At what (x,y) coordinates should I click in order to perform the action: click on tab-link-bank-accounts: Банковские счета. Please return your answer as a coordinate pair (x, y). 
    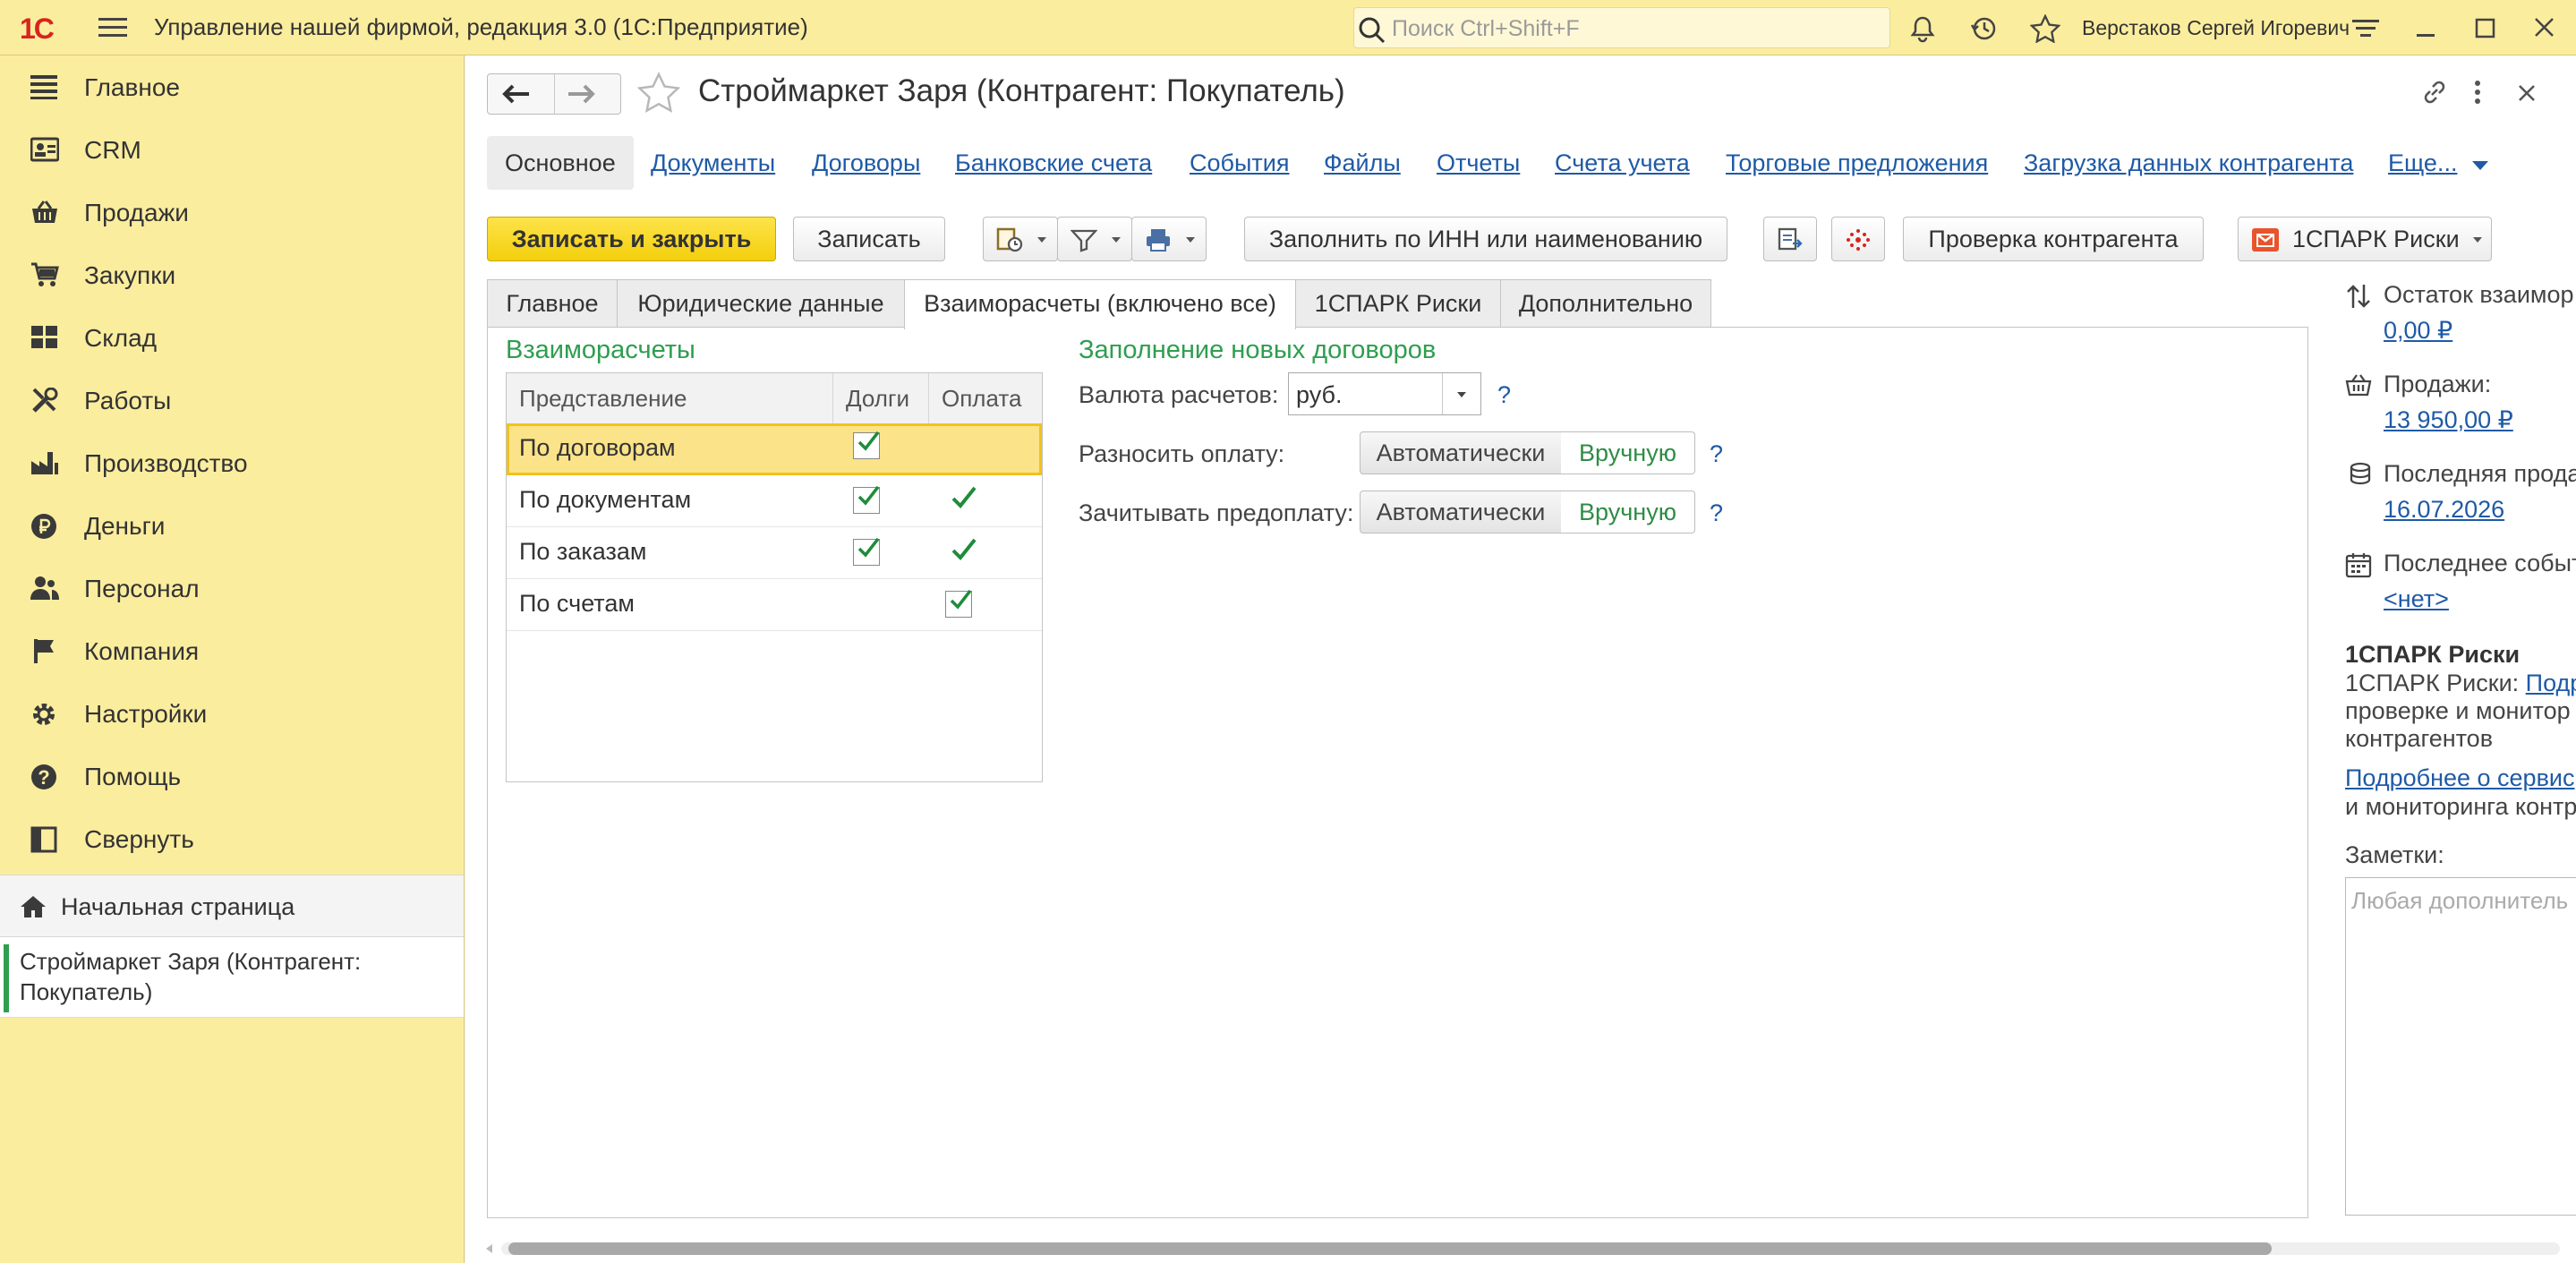
    Looking at the image, I should click on (1053, 163).